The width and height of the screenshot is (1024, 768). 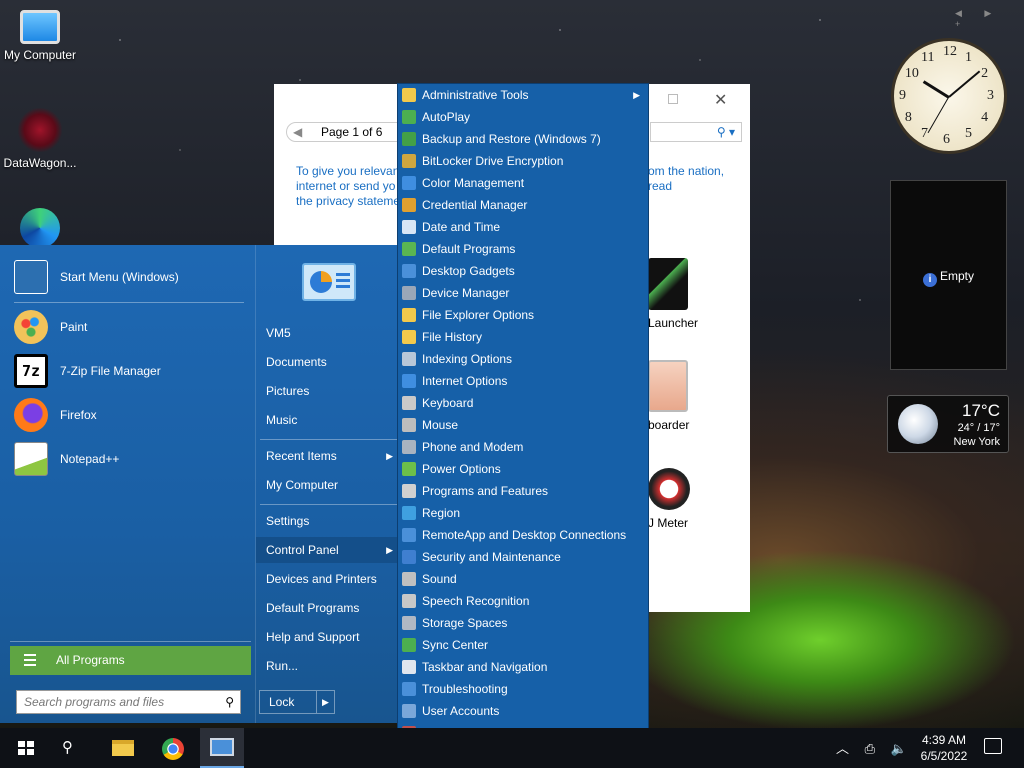 What do you see at coordinates (696, 132) in the screenshot?
I see `window-search-box: ⚲ ▾` at bounding box center [696, 132].